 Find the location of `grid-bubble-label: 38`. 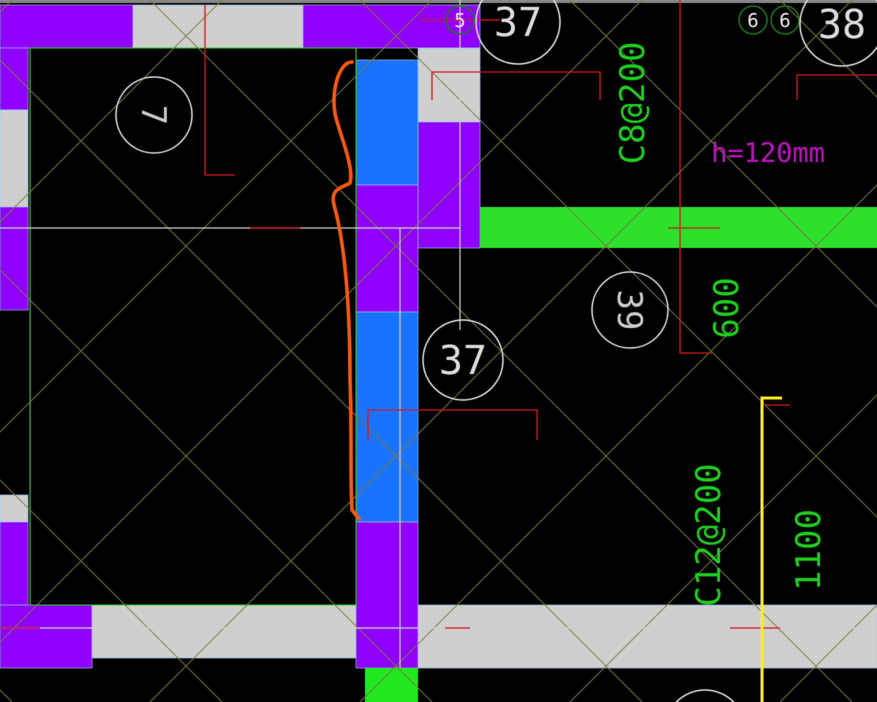

grid-bubble-label: 38 is located at coordinates (842, 25).